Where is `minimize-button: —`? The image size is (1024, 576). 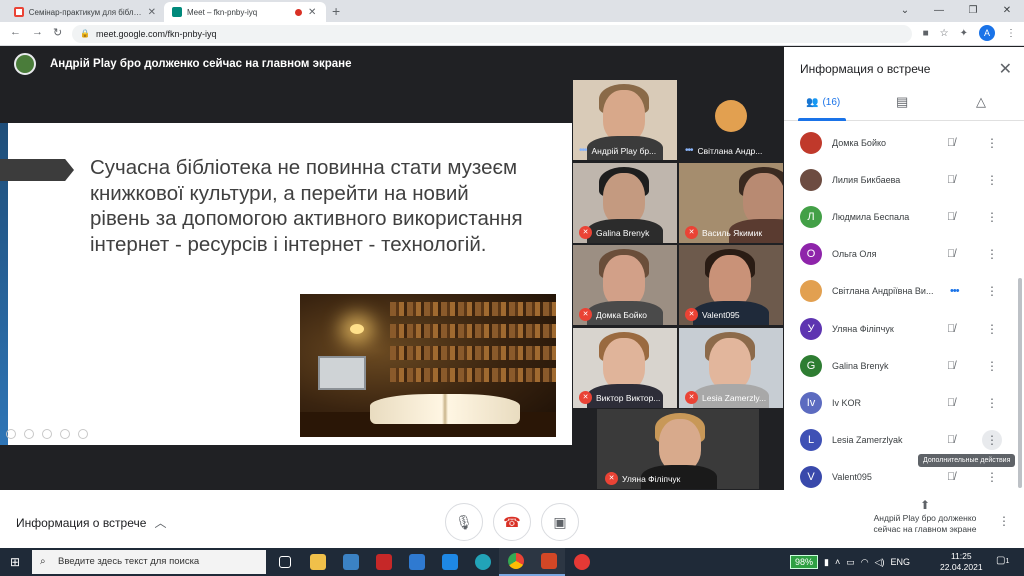 minimize-button: — is located at coordinates (939, 11).